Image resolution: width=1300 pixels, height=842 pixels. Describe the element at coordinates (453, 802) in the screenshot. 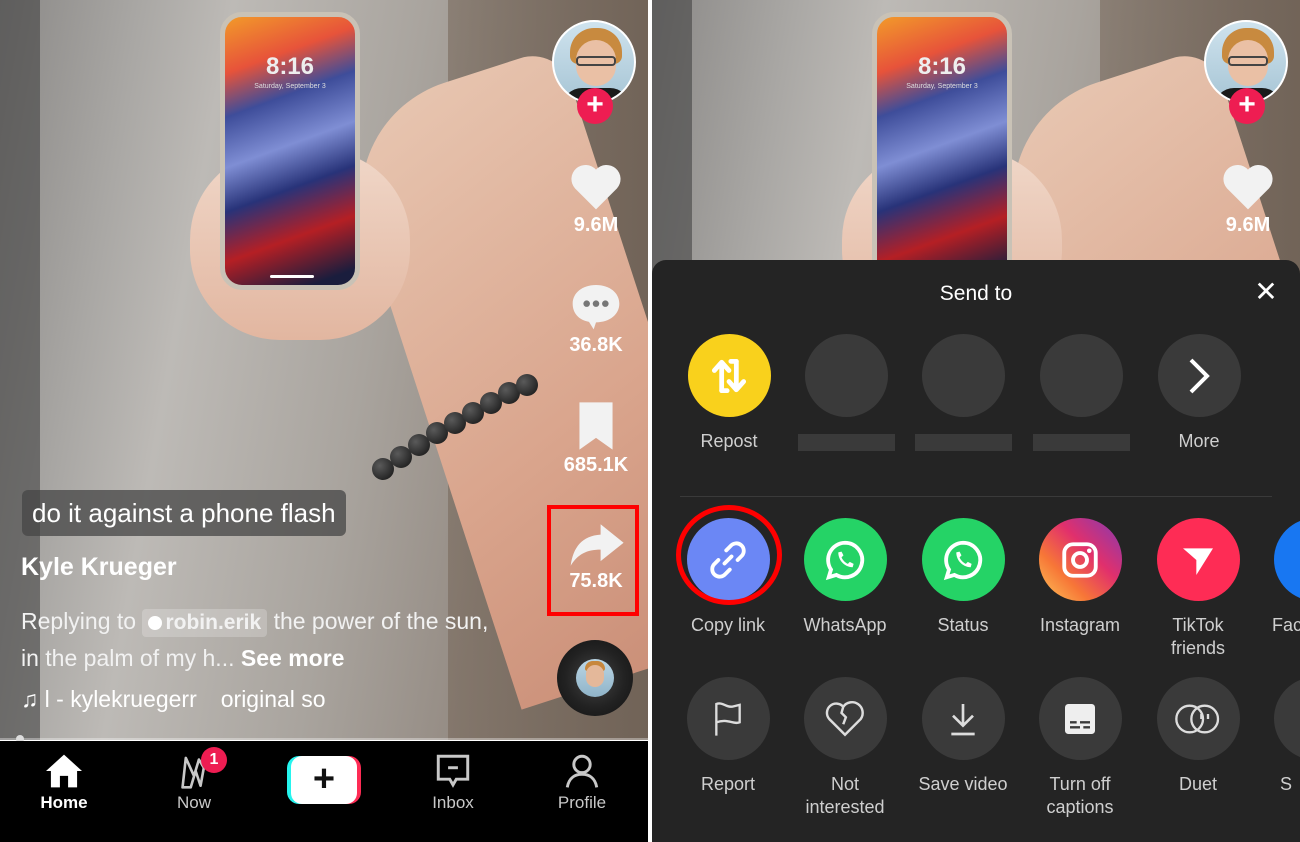

I see `nav-inbox-label: Inbox` at that location.